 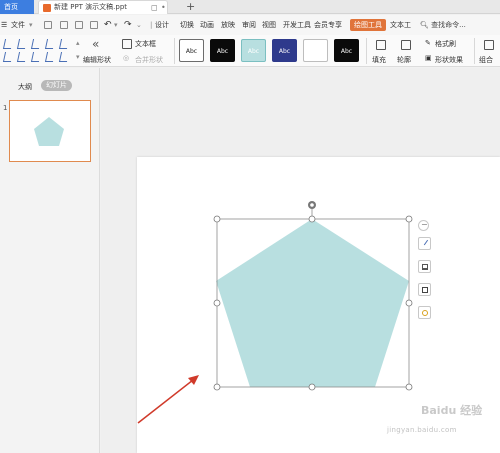 I want to click on resize-handle-e, so click(x=409, y=303).